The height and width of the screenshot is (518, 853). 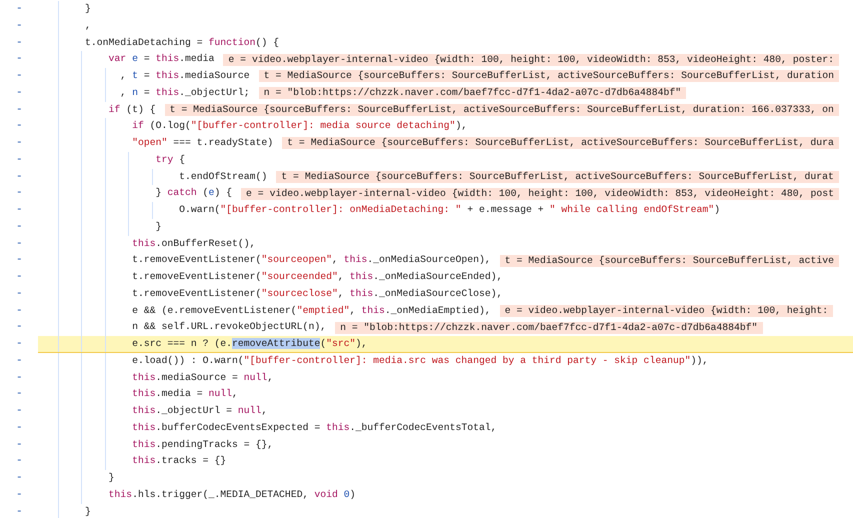 I want to click on code-line: this.media = null,, so click(x=184, y=394).